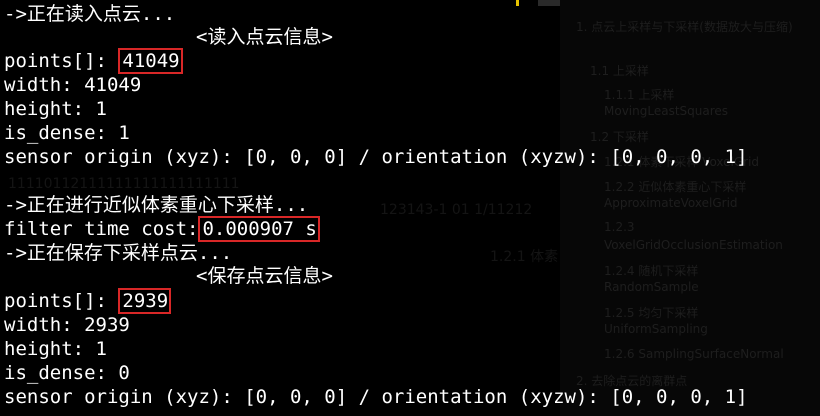  I want to click on output-line-filter-time: filter time cost: 0.000907 s, so click(162, 229).